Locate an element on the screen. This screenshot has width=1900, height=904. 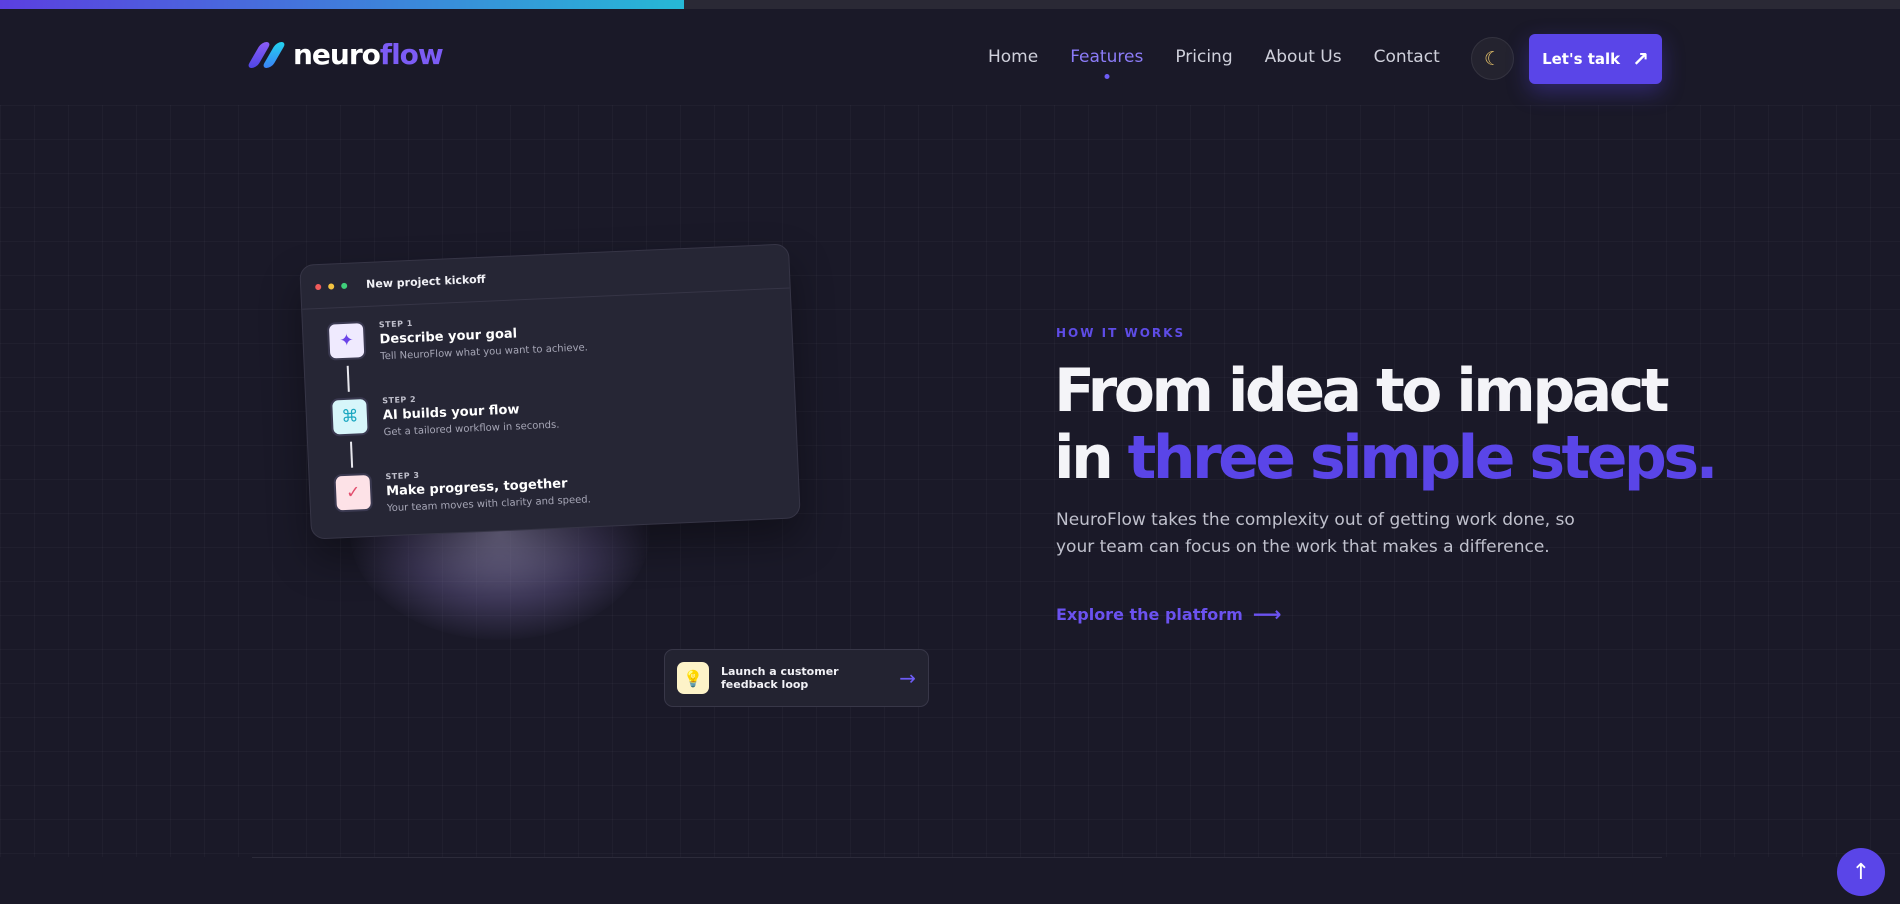
brand-logo: neuroflow is located at coordinates (345, 54).